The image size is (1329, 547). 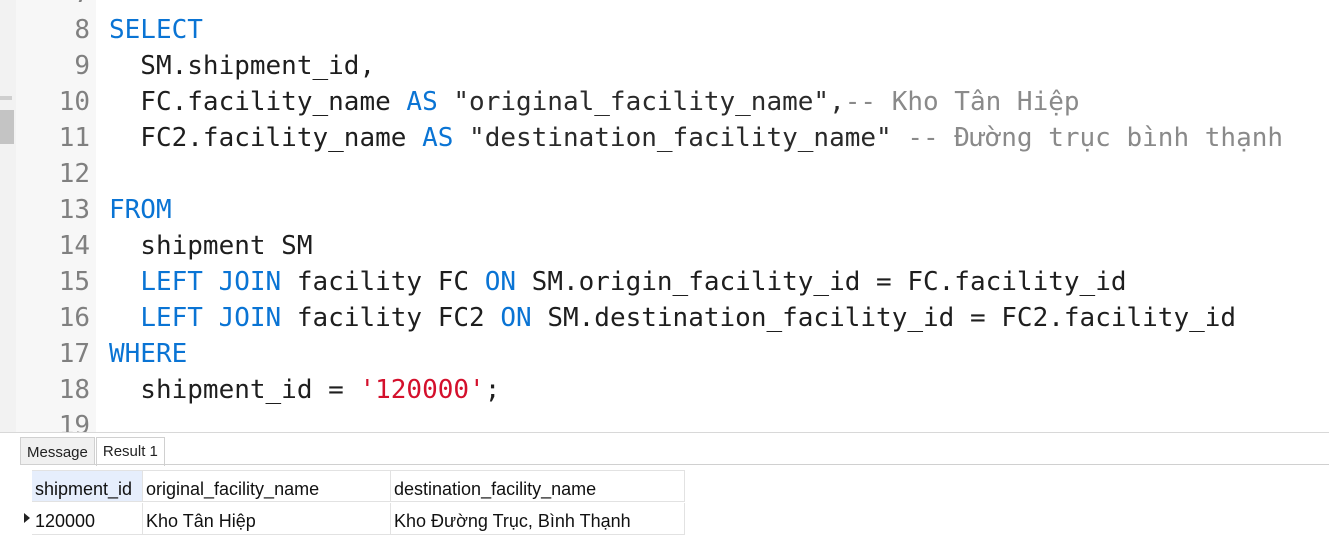 I want to click on line-number: 17, so click(x=74, y=354).